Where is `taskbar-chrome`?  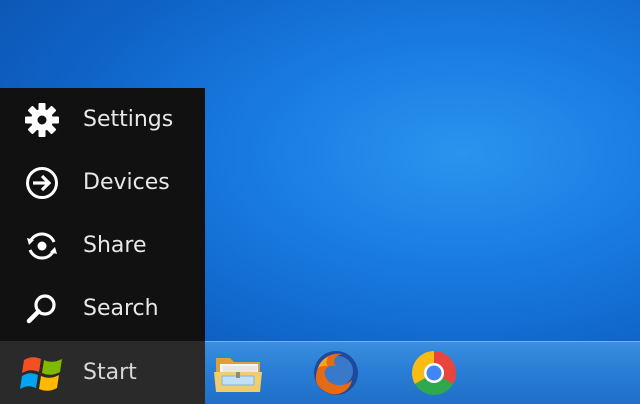 taskbar-chrome is located at coordinates (434, 373).